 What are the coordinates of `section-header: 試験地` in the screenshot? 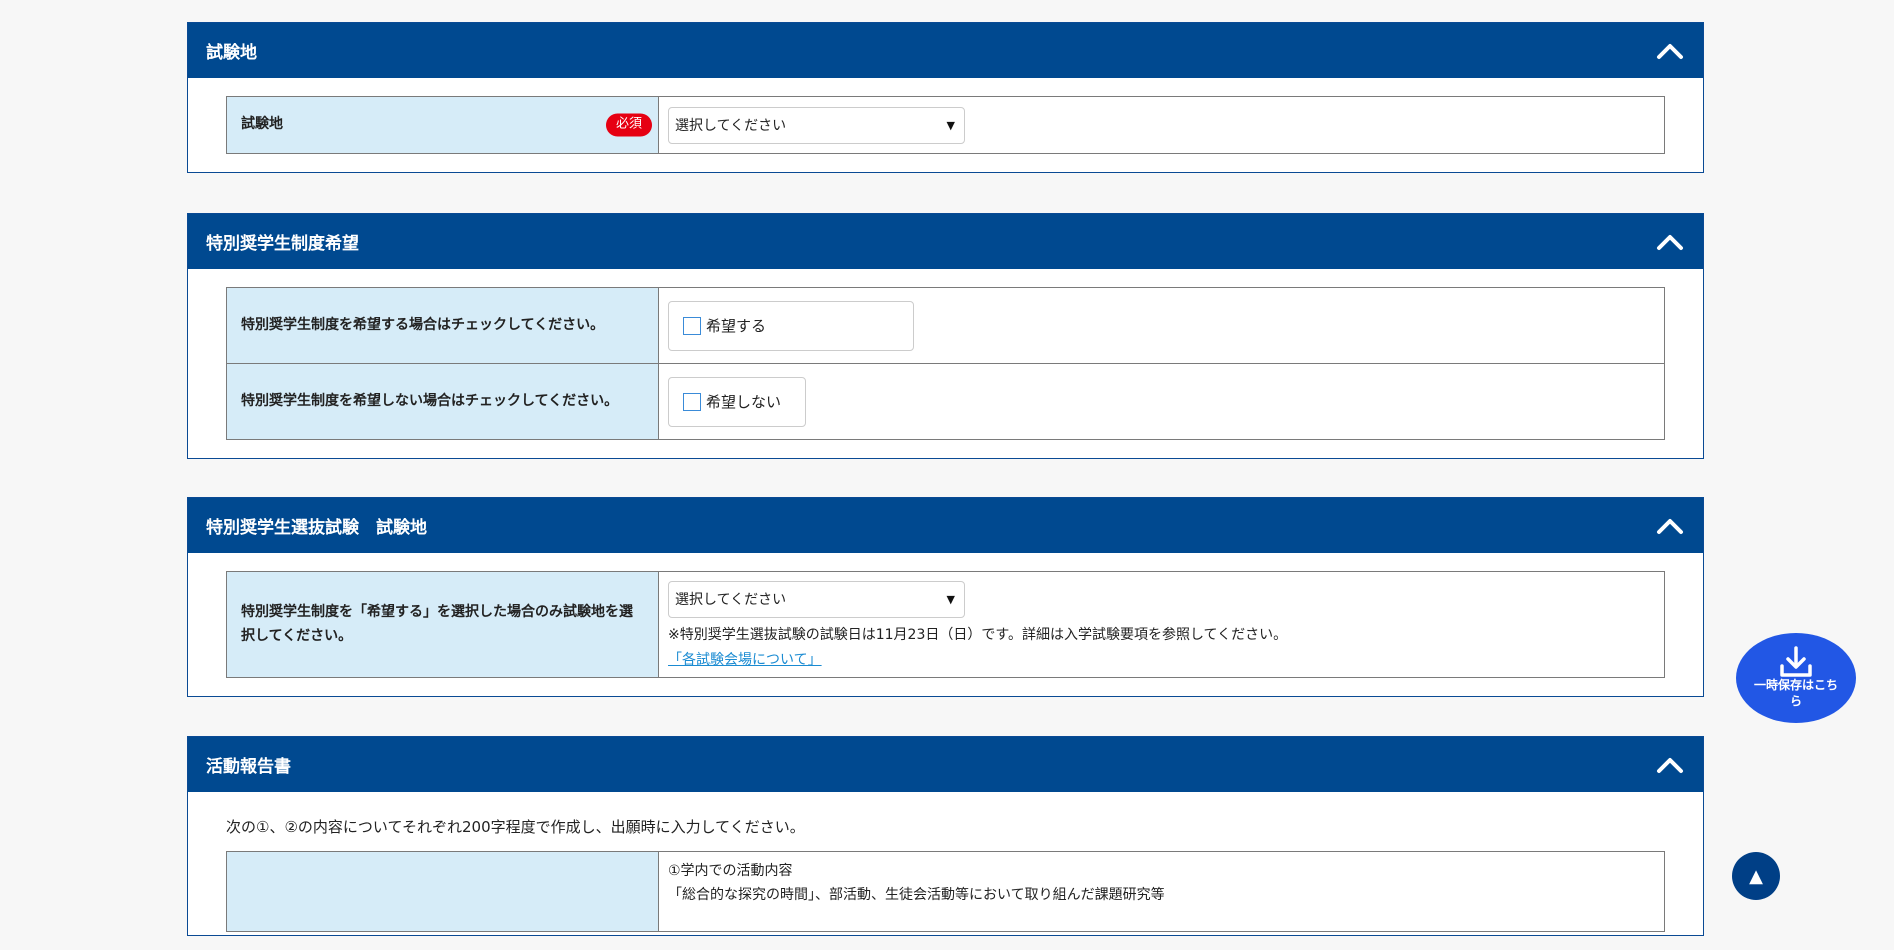 It's located at (945, 50).